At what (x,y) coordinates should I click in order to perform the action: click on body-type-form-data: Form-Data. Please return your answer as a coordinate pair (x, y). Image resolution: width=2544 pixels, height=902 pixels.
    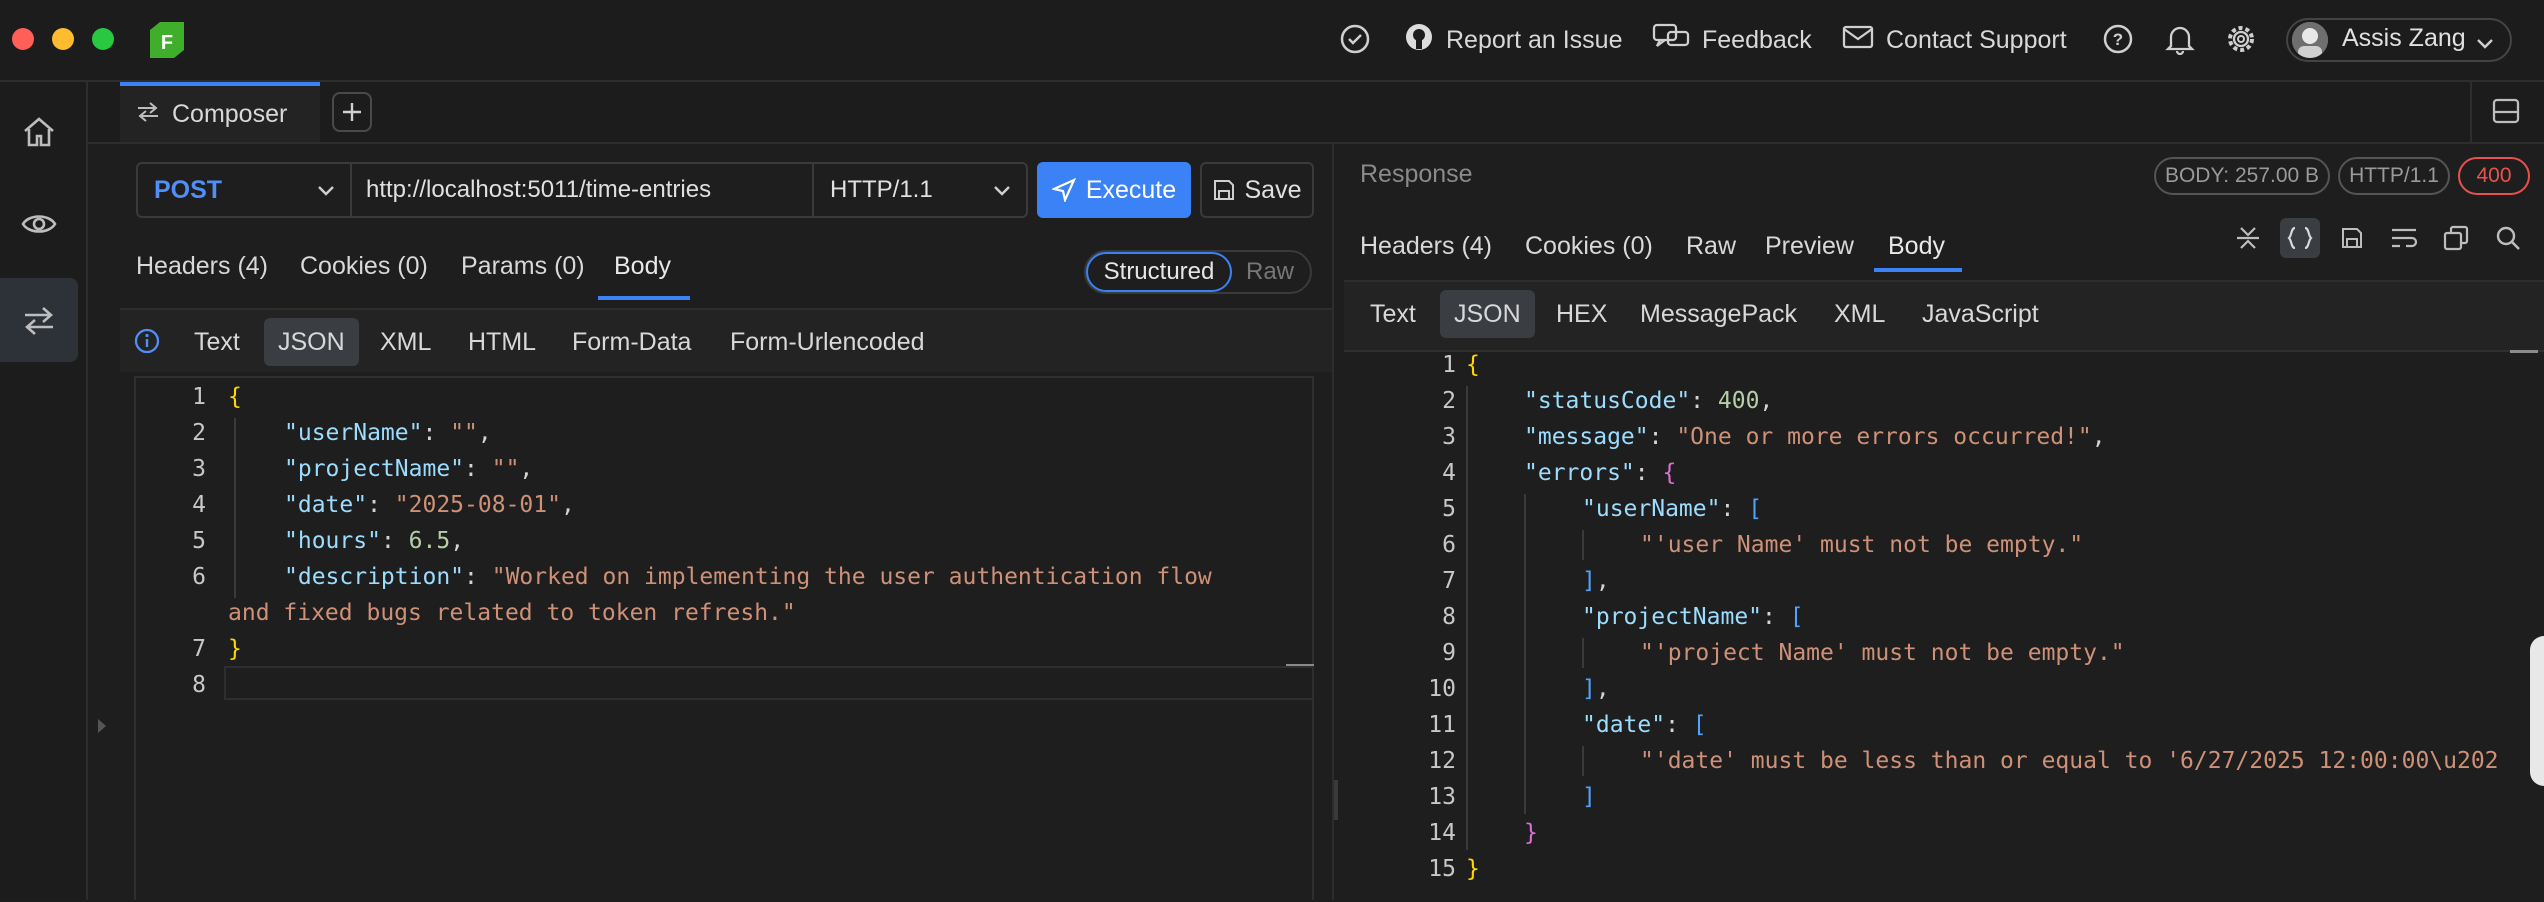
    Looking at the image, I should click on (631, 342).